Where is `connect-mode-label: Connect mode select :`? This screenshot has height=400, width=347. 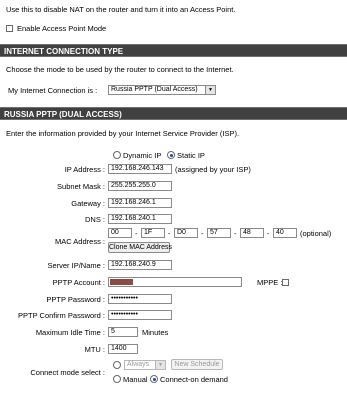
connect-mode-label: Connect mode select : is located at coordinates (67, 372).